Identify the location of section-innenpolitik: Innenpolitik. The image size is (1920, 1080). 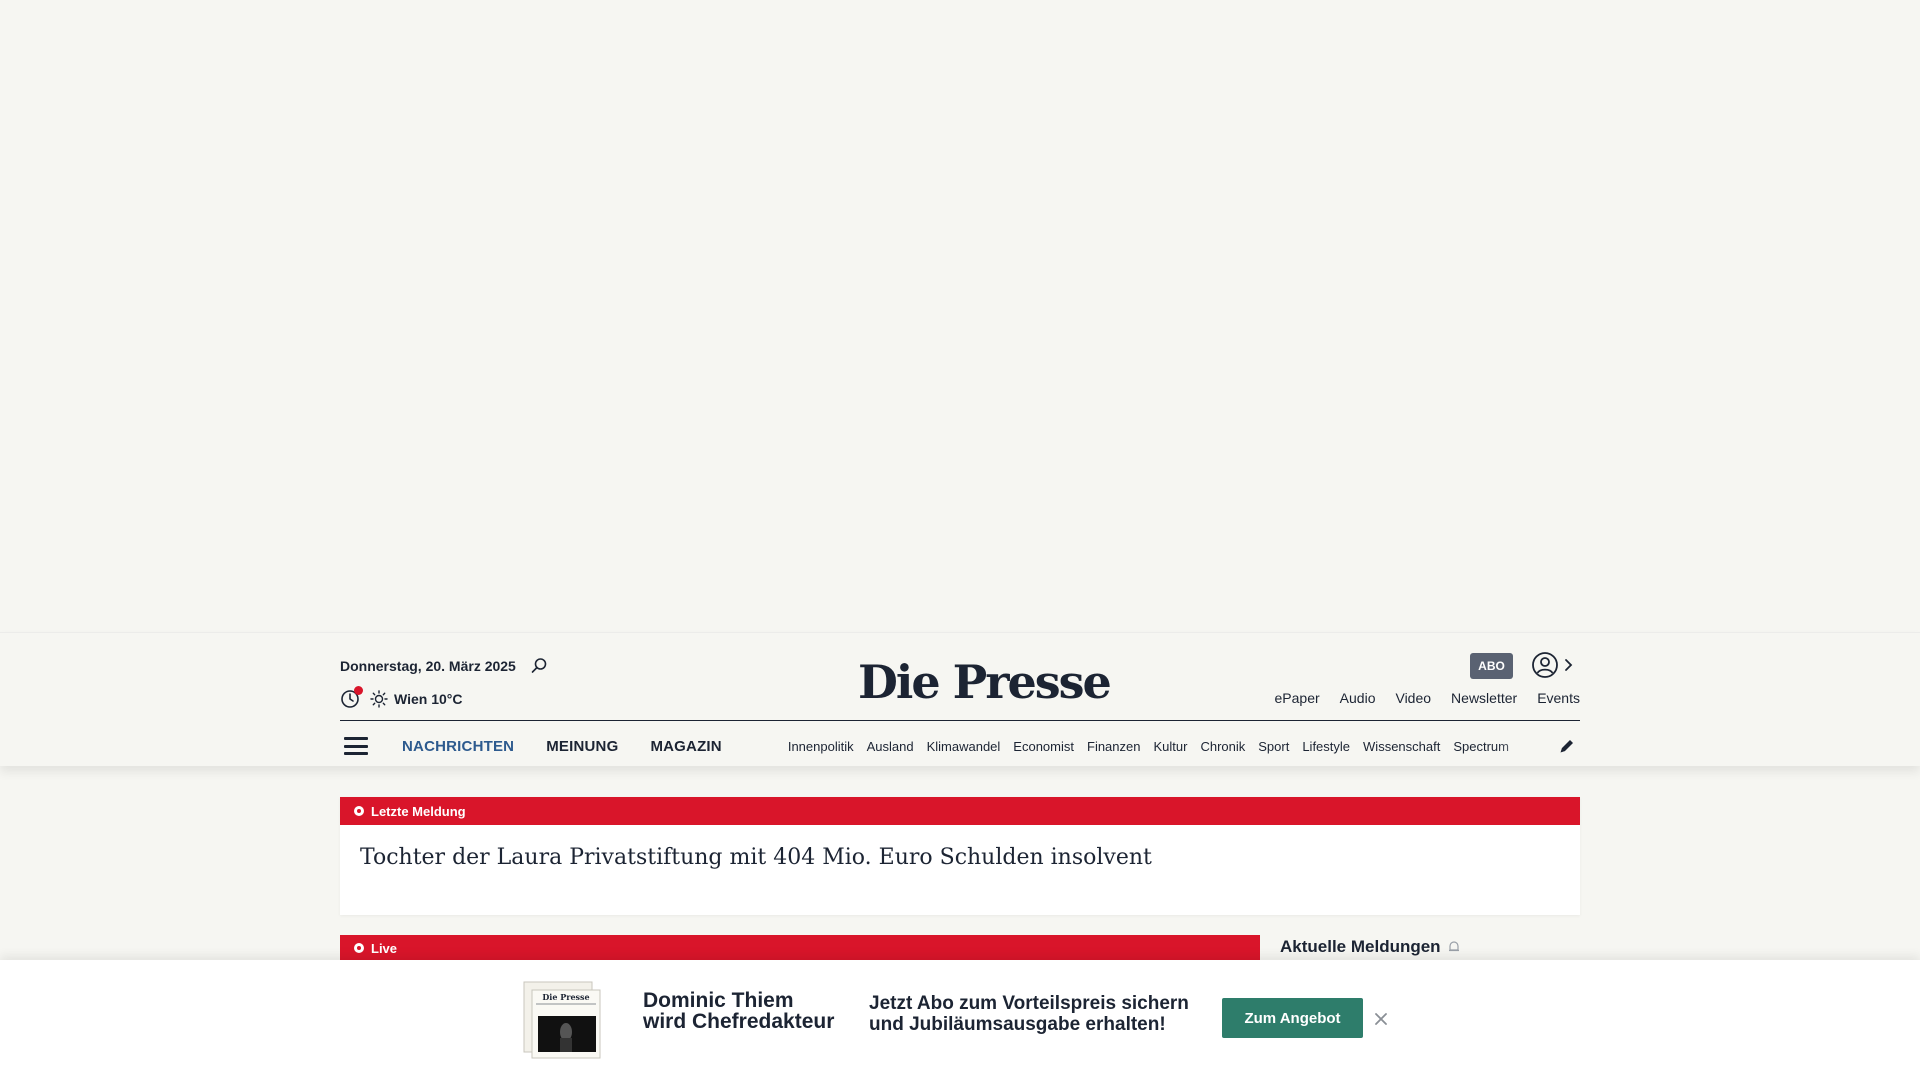
(821, 746).